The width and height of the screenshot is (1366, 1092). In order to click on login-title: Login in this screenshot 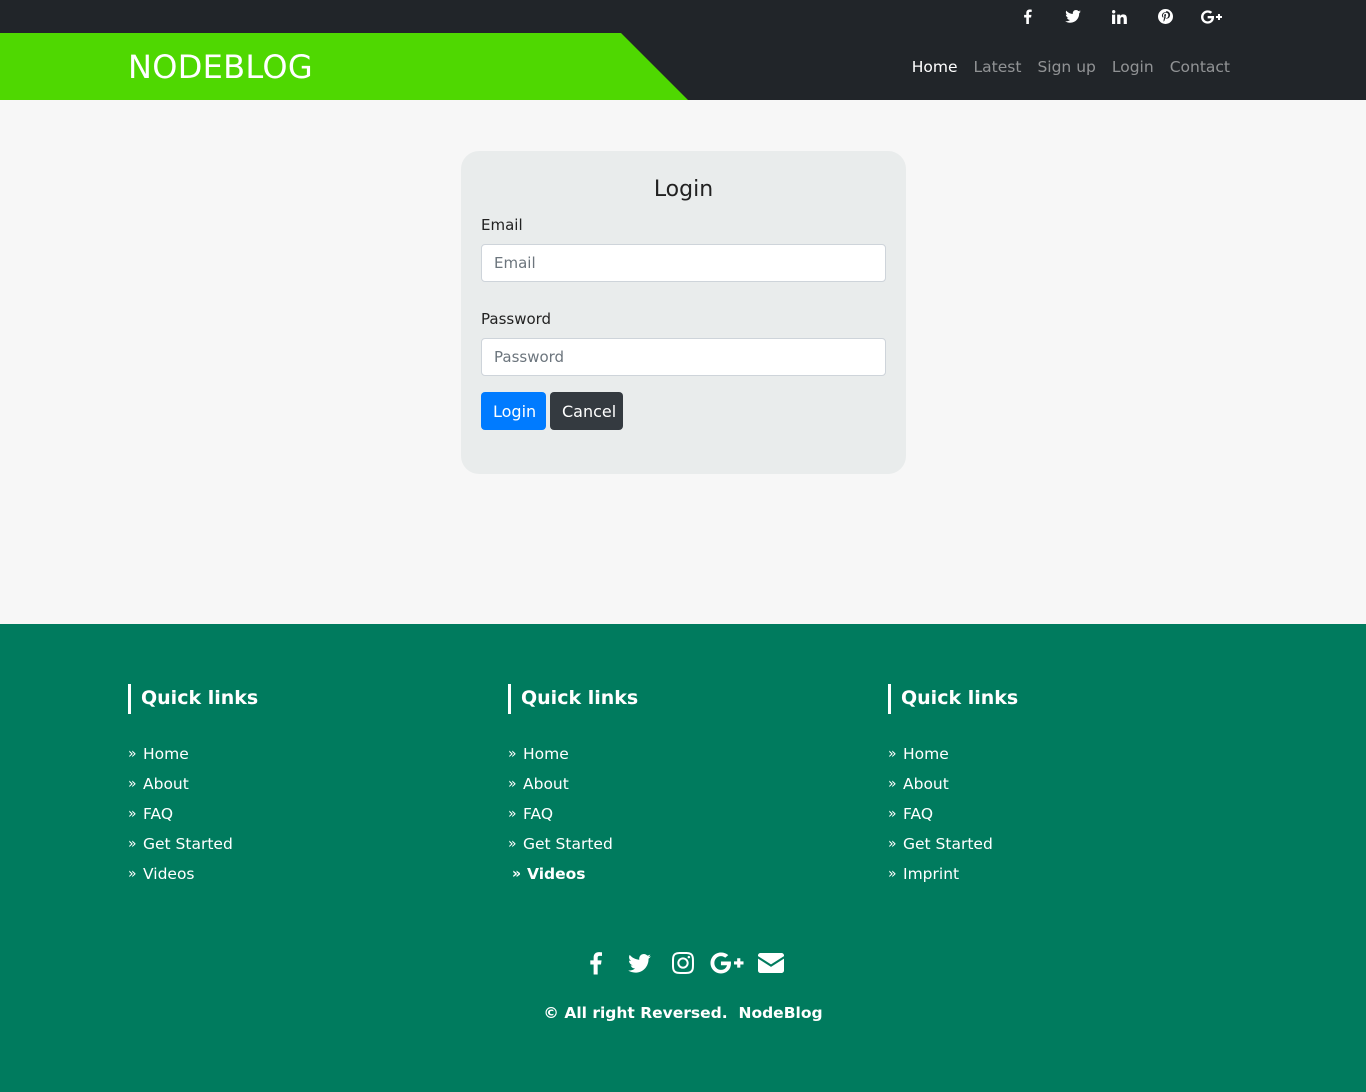, I will do `click(683, 189)`.